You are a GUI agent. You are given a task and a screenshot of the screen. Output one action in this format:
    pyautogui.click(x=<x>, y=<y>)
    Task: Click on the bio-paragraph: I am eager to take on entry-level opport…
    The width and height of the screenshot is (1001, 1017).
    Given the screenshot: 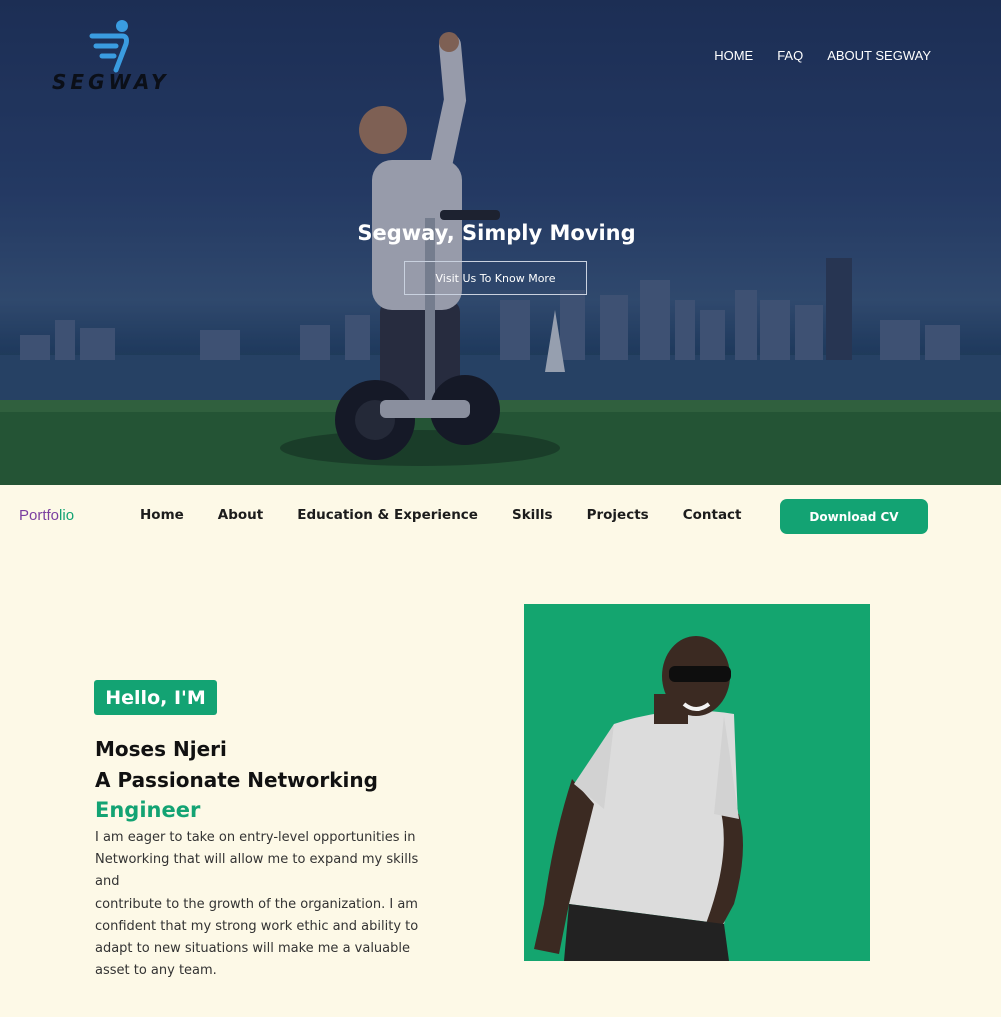 What is the action you would take?
    pyautogui.click(x=270, y=904)
    